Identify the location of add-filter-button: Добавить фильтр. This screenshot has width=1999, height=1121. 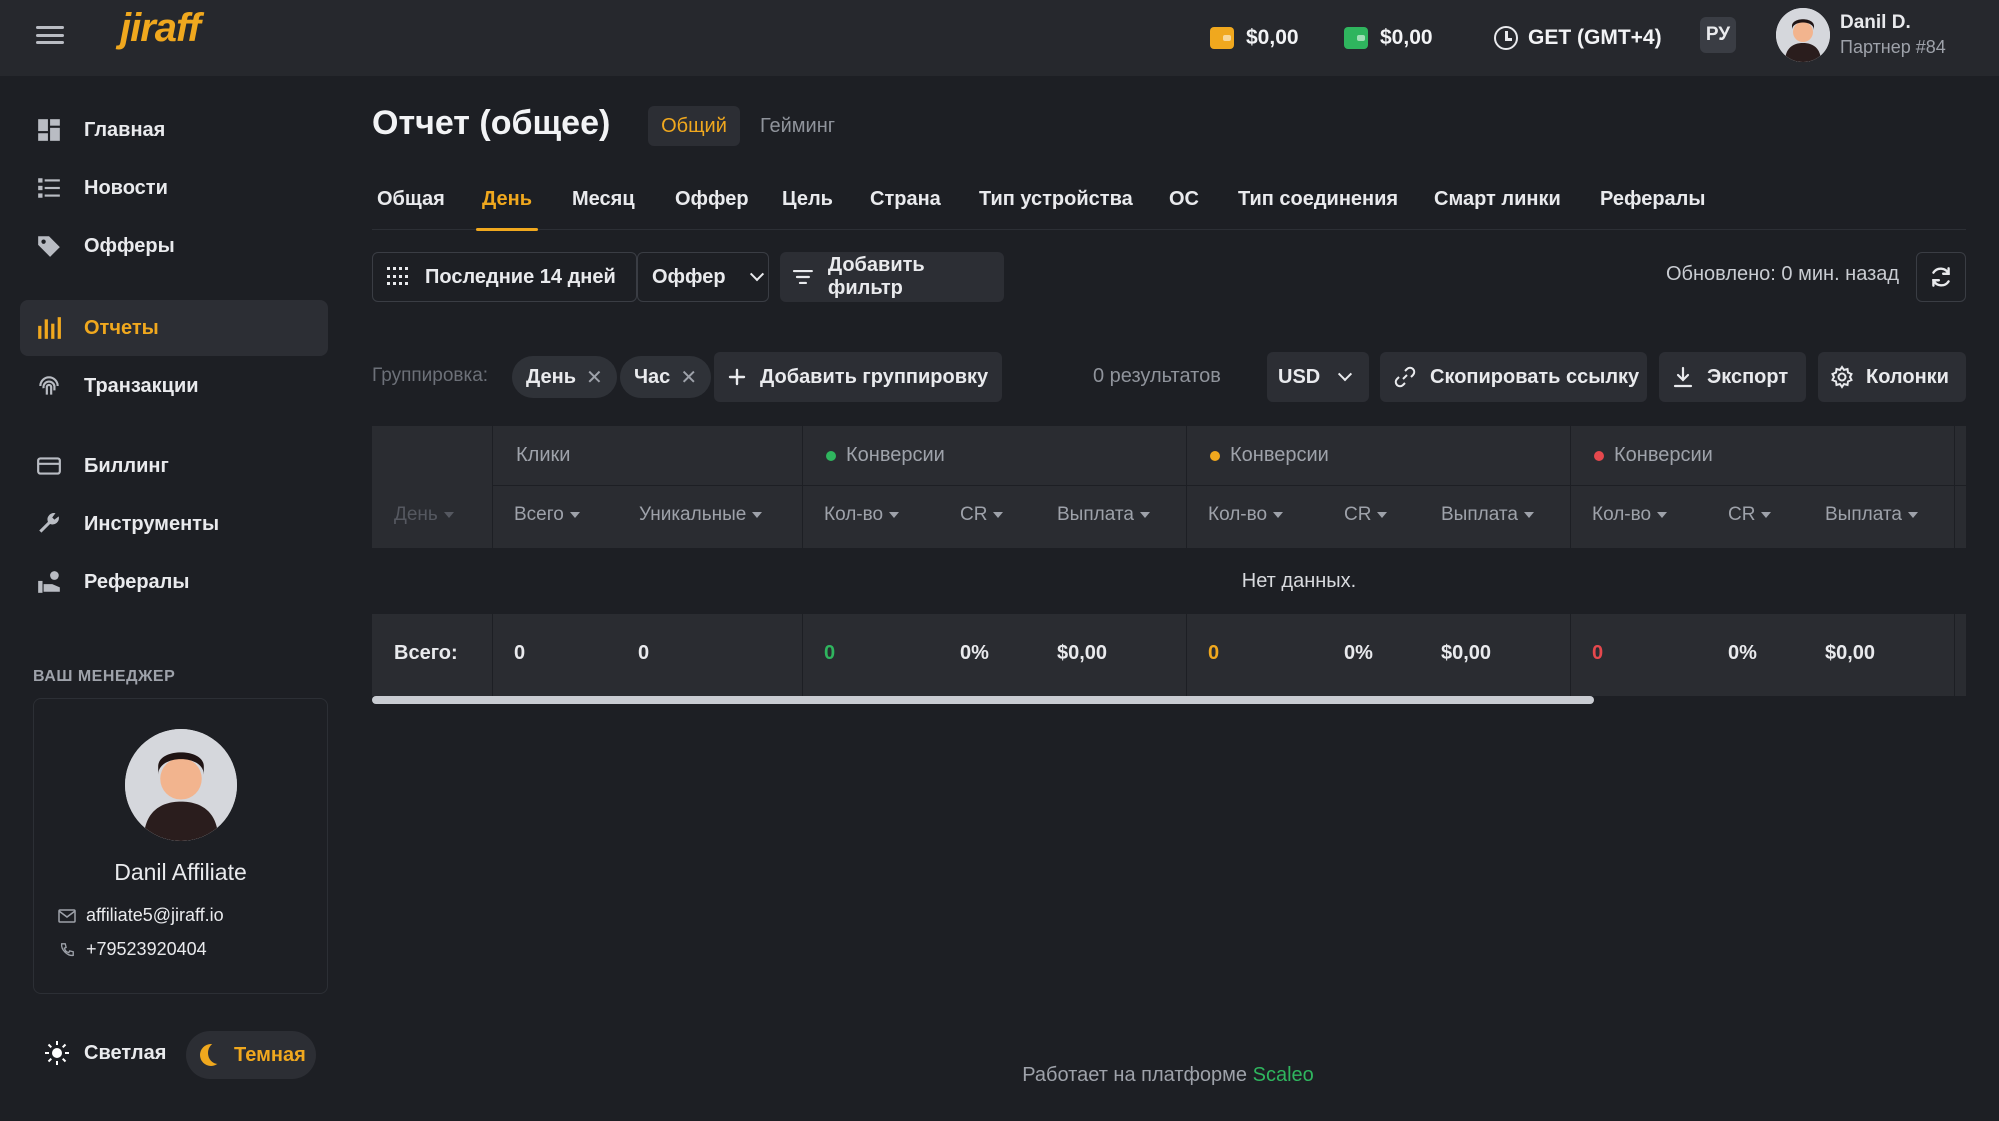
(892, 277).